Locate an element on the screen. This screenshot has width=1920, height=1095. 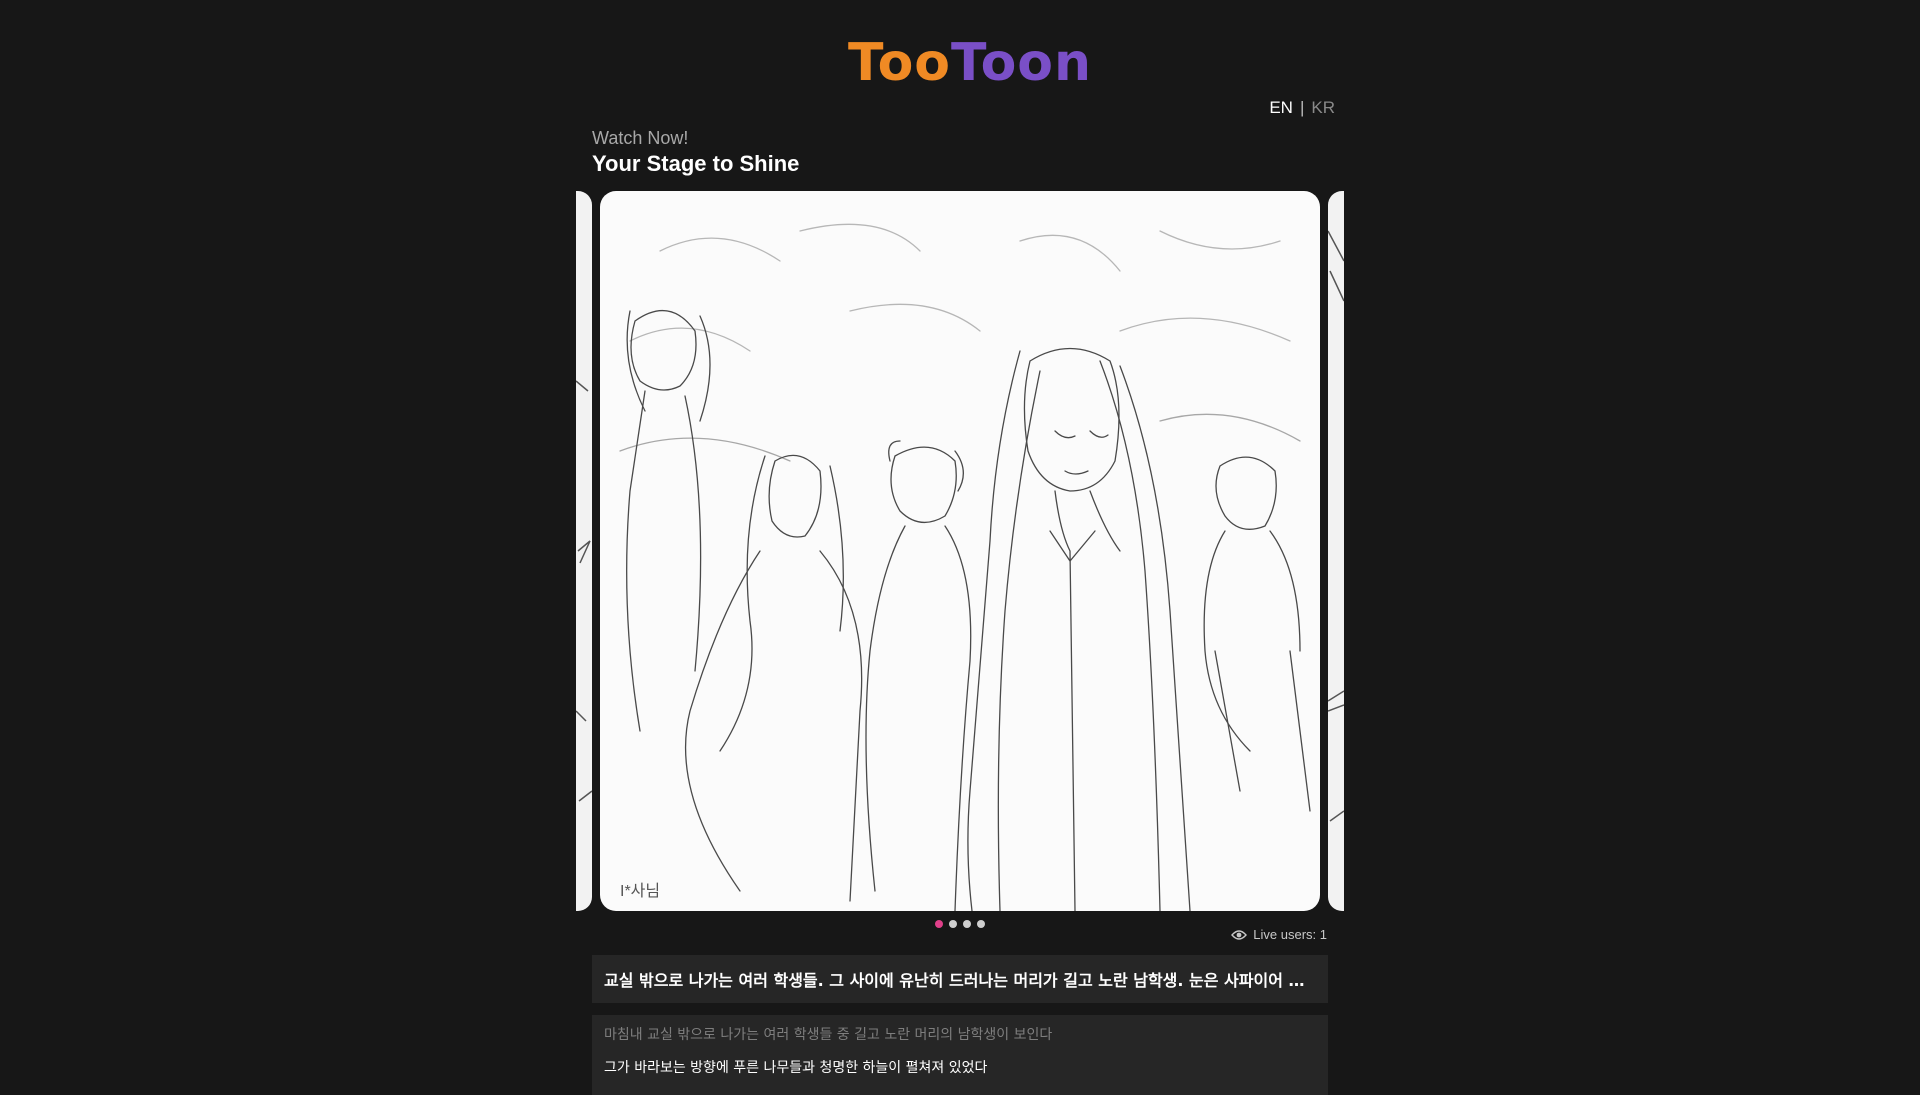
next-slide-sketch is located at coordinates (1336, 526).